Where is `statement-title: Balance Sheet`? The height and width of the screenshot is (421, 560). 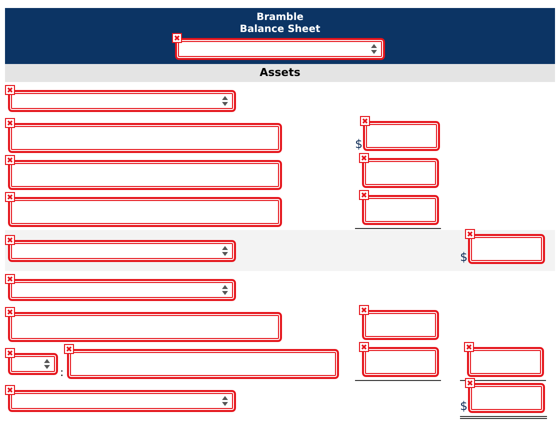
statement-title: Balance Sheet is located at coordinates (280, 30).